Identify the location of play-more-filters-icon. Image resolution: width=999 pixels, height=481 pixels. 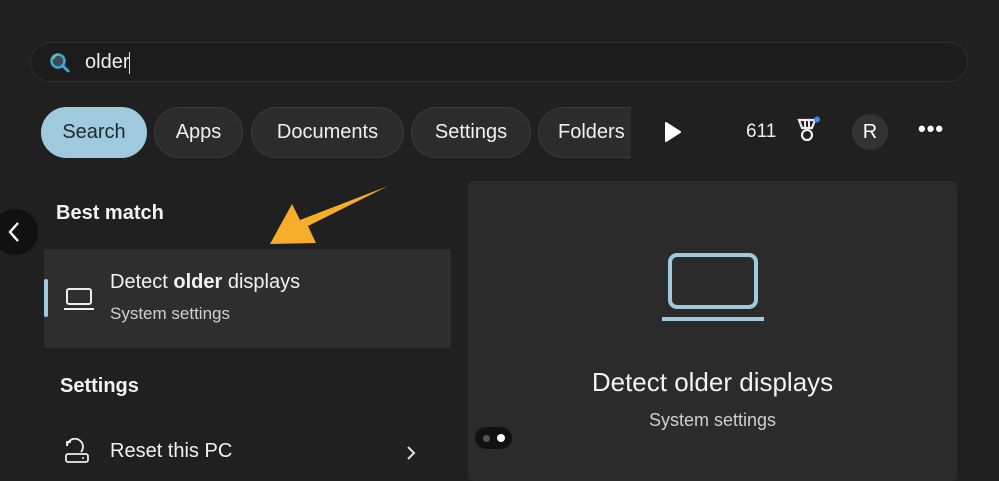
(673, 132).